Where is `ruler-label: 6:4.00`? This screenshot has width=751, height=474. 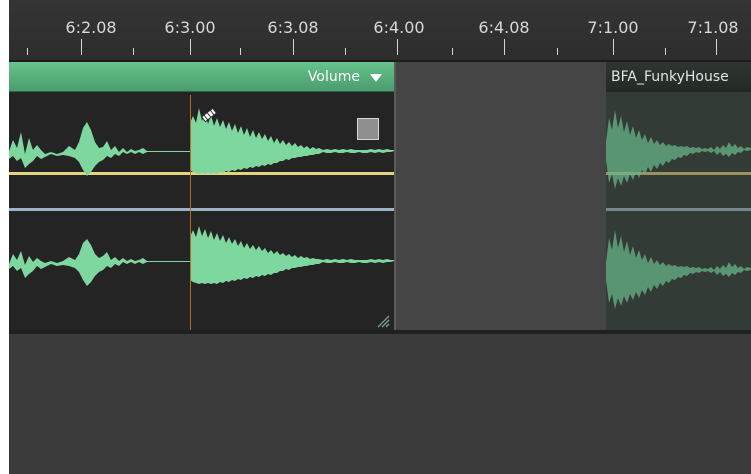
ruler-label: 6:4.00 is located at coordinates (399, 27).